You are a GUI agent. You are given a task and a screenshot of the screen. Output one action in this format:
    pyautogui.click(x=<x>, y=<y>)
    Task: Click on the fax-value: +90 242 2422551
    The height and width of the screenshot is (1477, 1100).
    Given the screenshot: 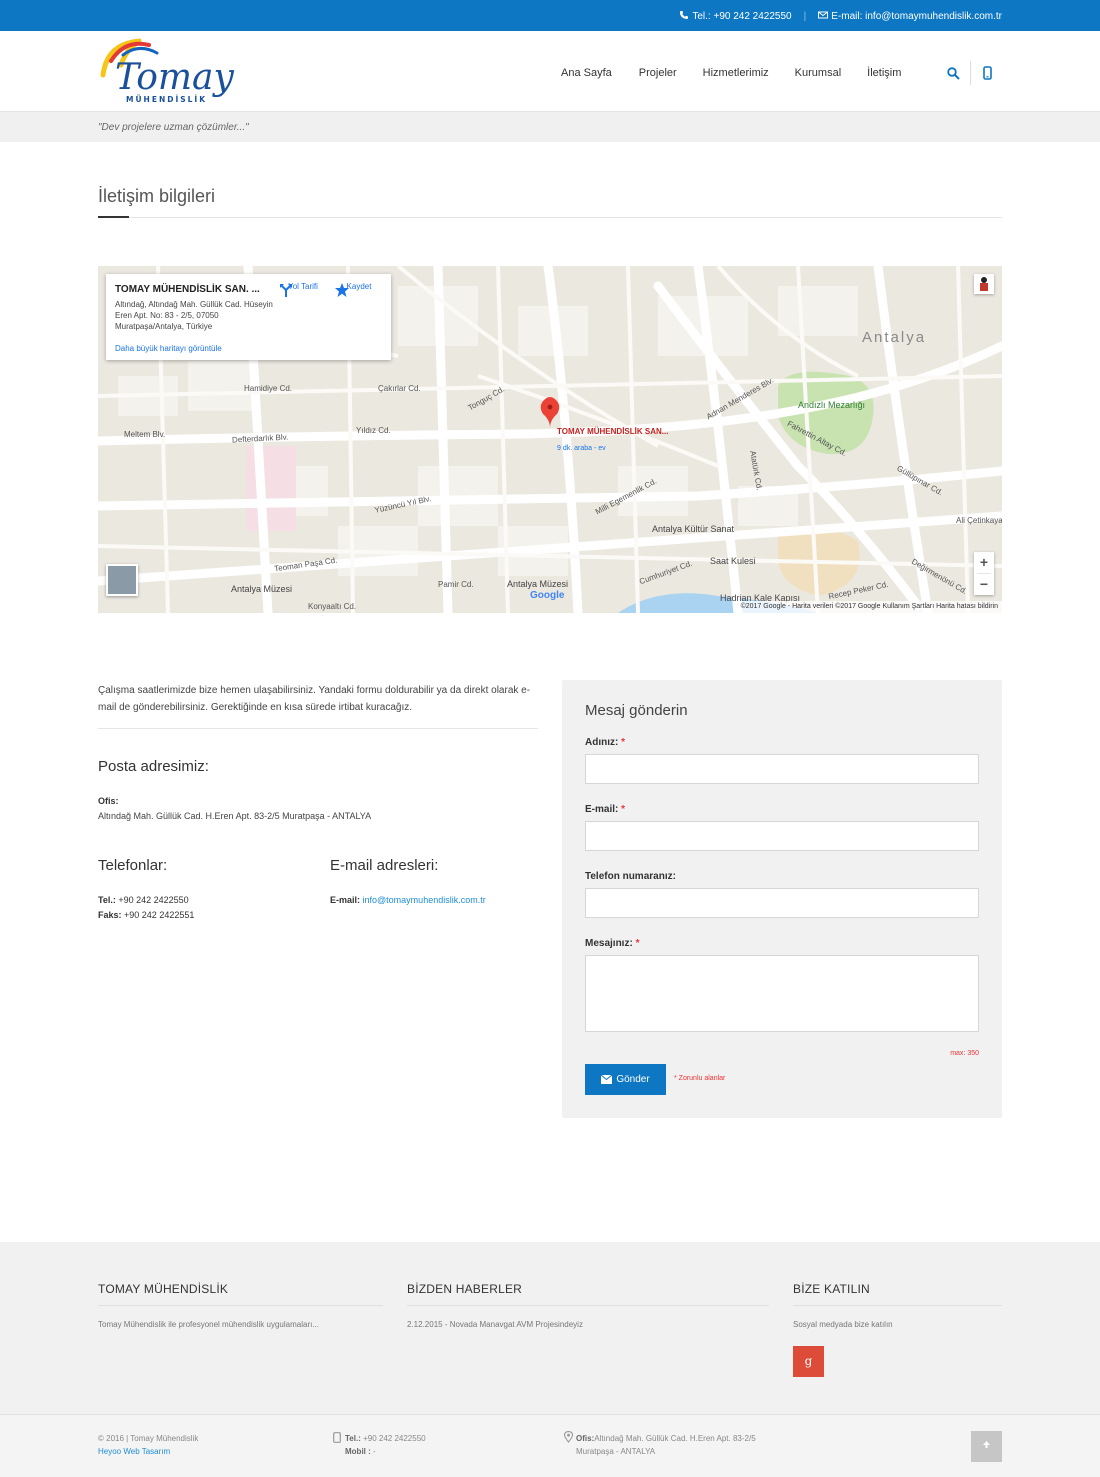 What is the action you would take?
    pyautogui.click(x=159, y=915)
    